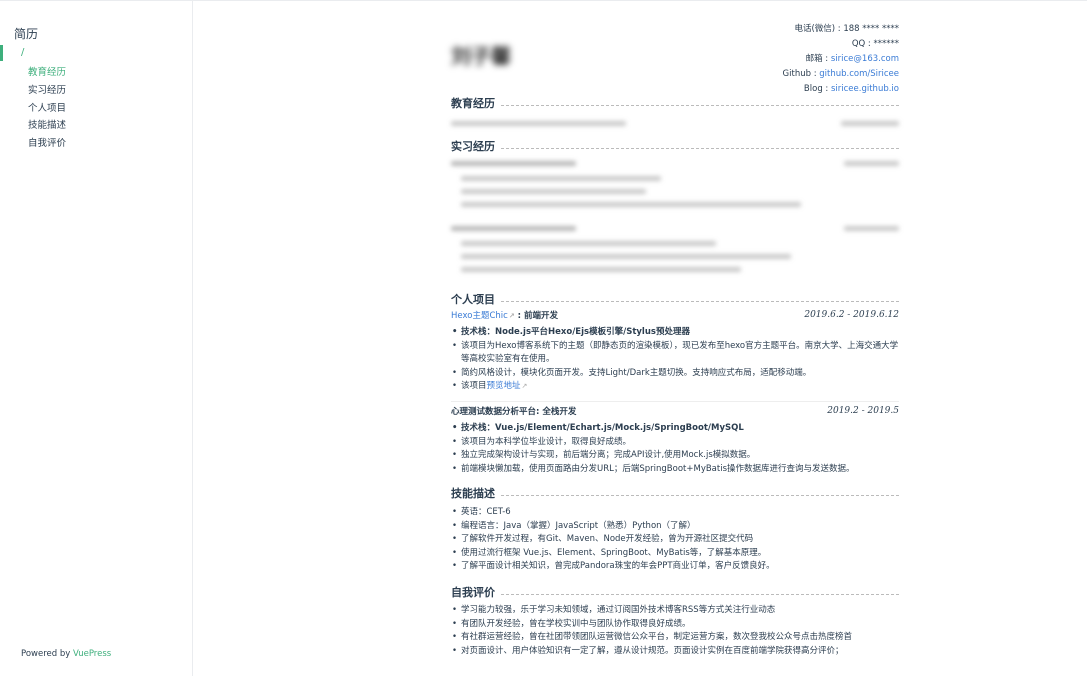  I want to click on sidebar-sublist: 教育经历 实习经历 个人项目 技能描述 自我评价, so click(47, 108).